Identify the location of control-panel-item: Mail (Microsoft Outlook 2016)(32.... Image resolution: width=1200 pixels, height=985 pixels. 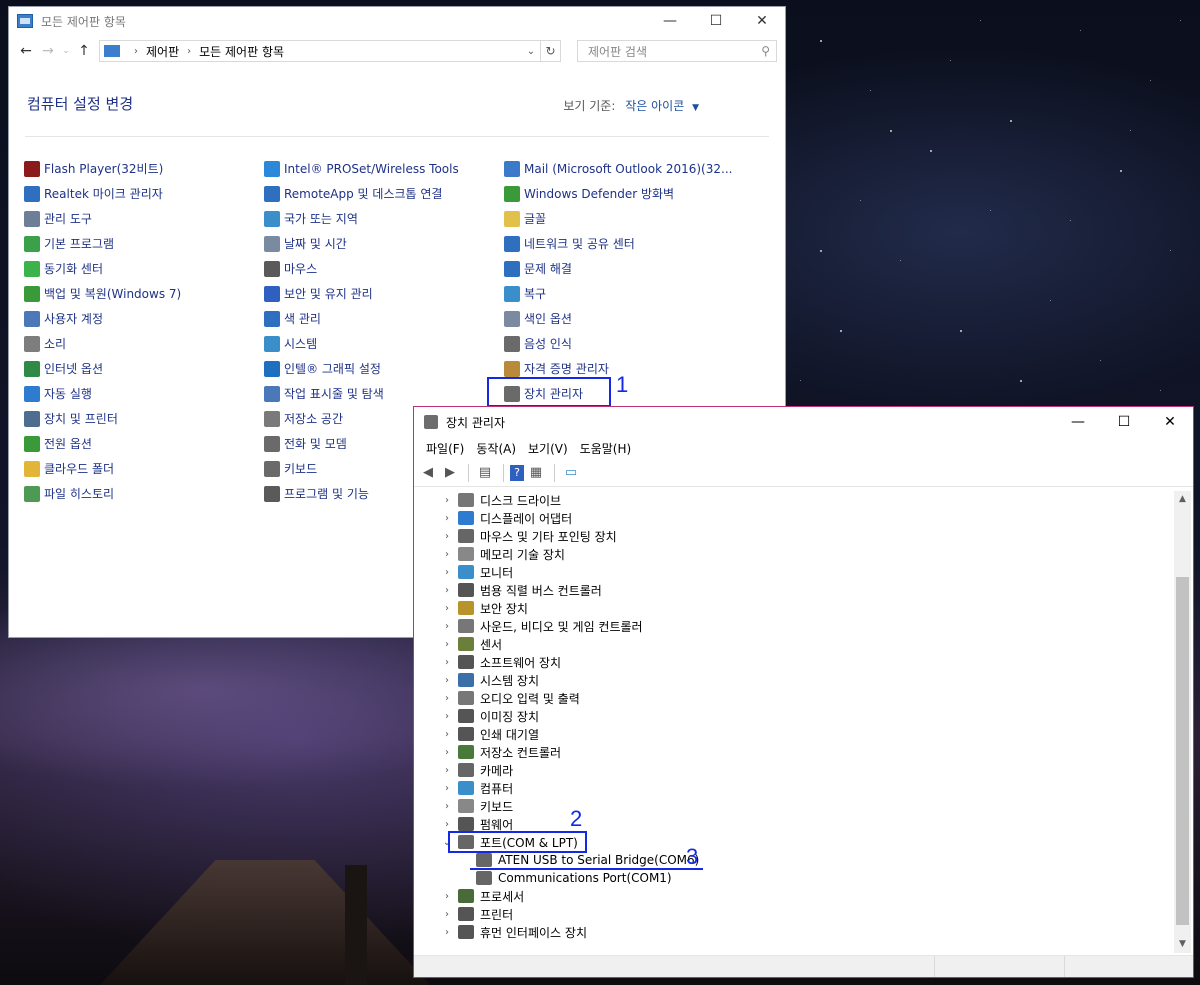
(618, 168).